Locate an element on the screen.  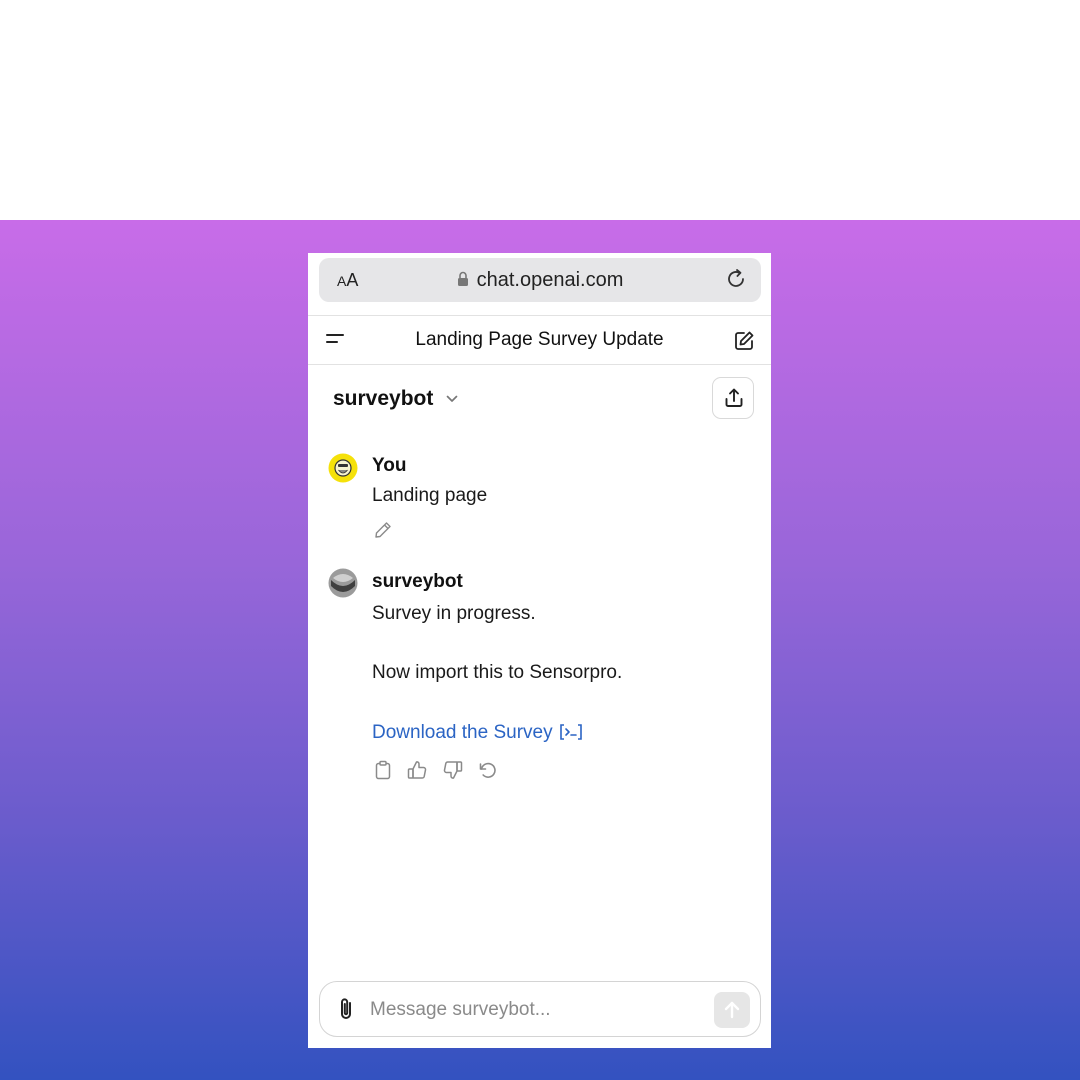
bot-author-label: surveybot is located at coordinates (417, 581).